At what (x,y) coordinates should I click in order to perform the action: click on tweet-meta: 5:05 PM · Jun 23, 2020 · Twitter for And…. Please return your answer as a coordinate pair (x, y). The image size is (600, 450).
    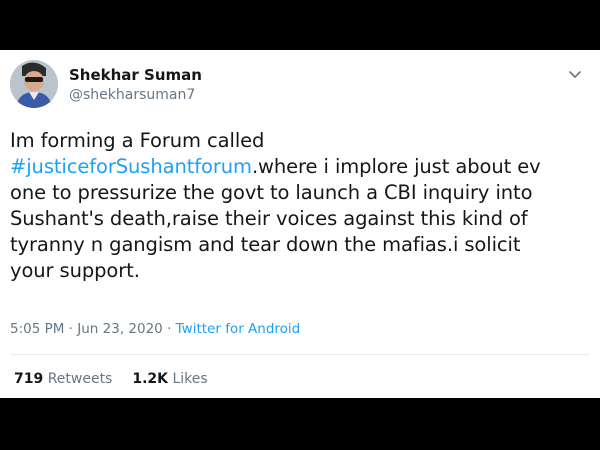
    Looking at the image, I should click on (155, 329).